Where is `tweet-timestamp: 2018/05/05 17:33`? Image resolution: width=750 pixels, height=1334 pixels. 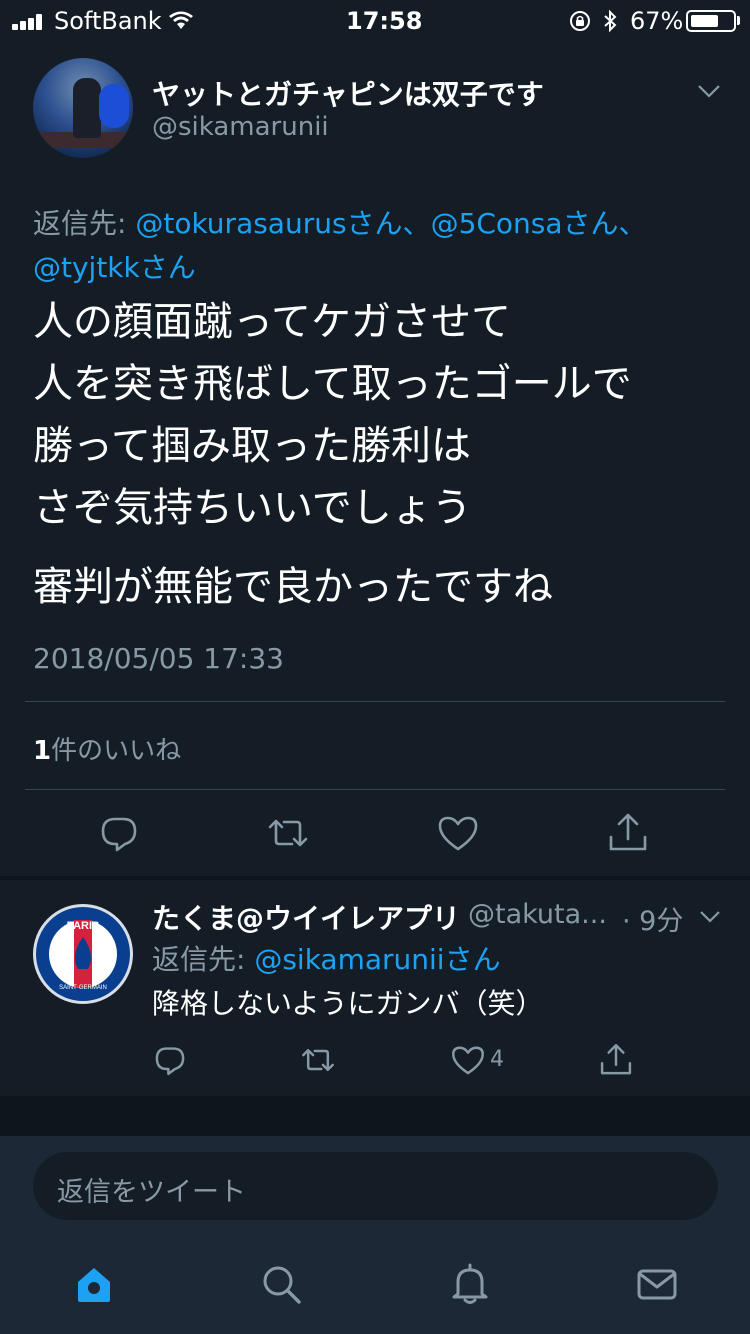
tweet-timestamp: 2018/05/05 17:33 is located at coordinates (158, 658).